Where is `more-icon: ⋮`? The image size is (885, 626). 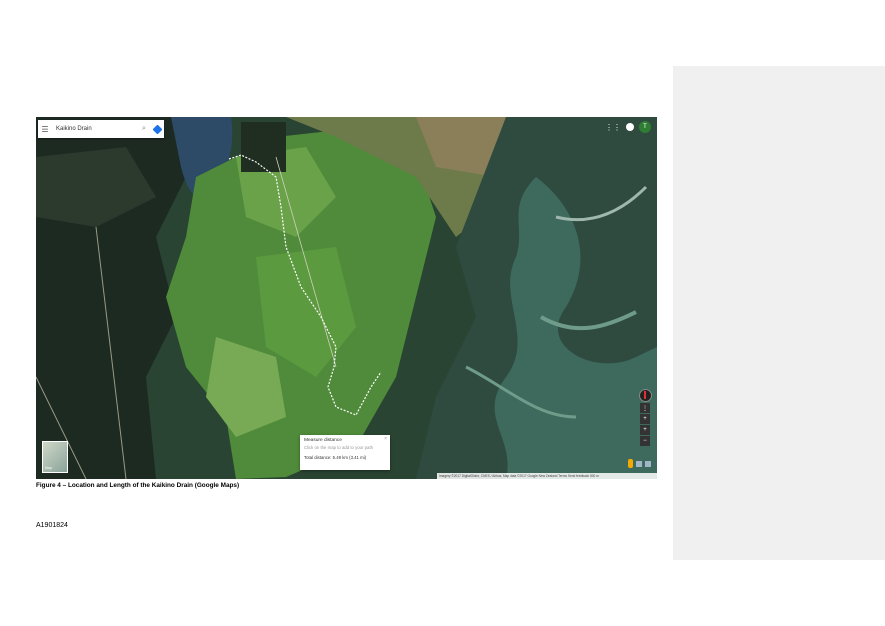
more-icon: ⋮ is located at coordinates (645, 408).